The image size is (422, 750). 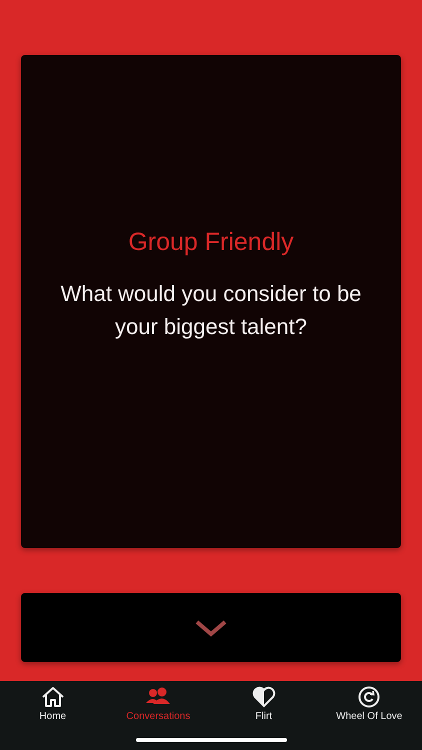 I want to click on chevron-down-icon, so click(x=211, y=627).